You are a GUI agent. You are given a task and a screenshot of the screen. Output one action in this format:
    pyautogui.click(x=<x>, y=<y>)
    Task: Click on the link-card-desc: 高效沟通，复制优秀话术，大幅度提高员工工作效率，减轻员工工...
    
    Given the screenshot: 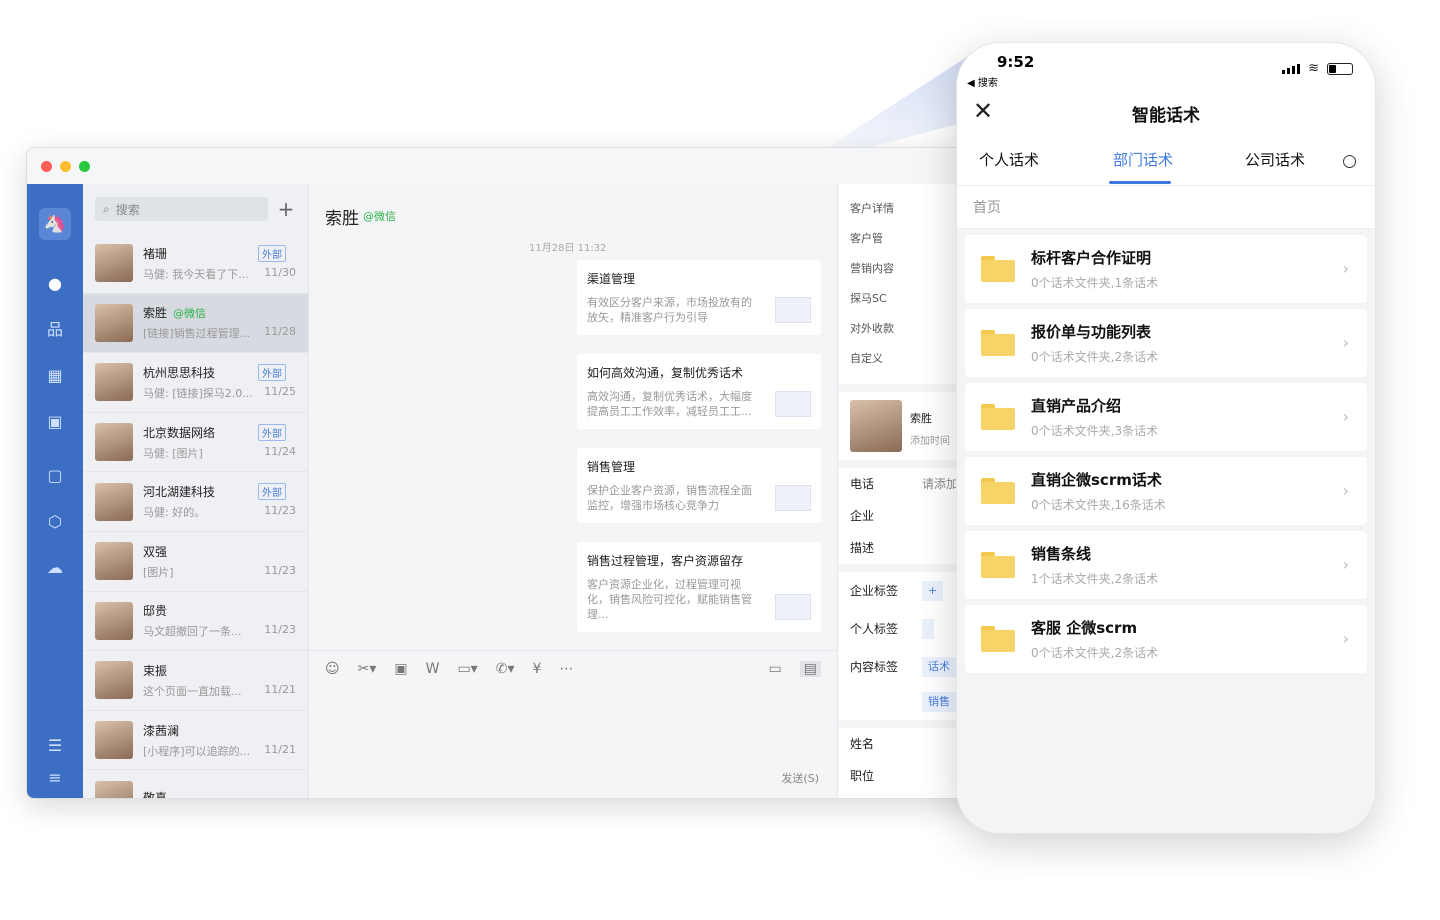 What is the action you would take?
    pyautogui.click(x=669, y=404)
    